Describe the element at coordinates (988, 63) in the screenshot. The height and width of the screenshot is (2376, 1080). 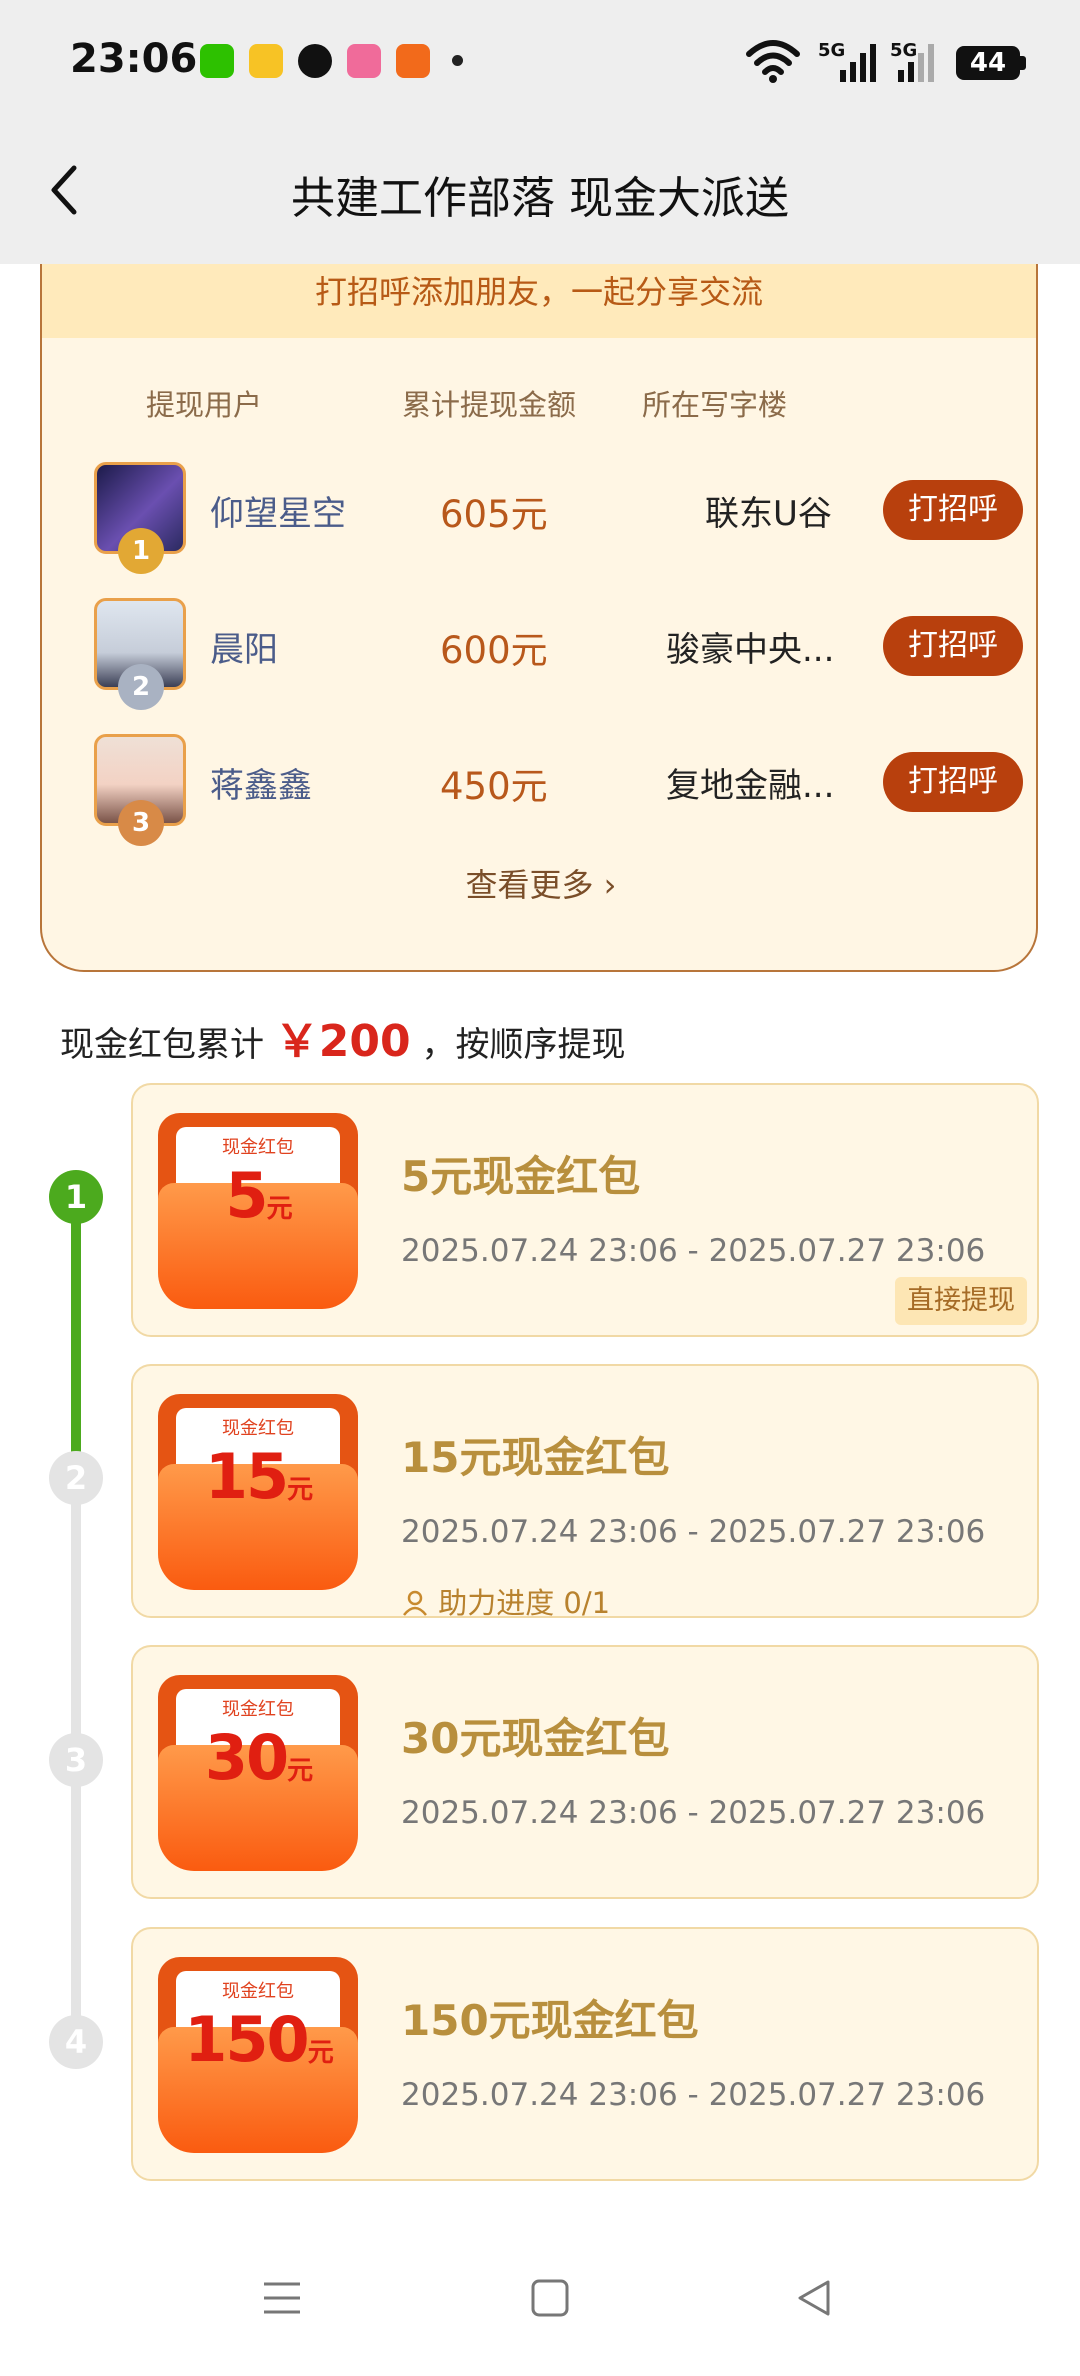
I see `battery-icon: 44` at that location.